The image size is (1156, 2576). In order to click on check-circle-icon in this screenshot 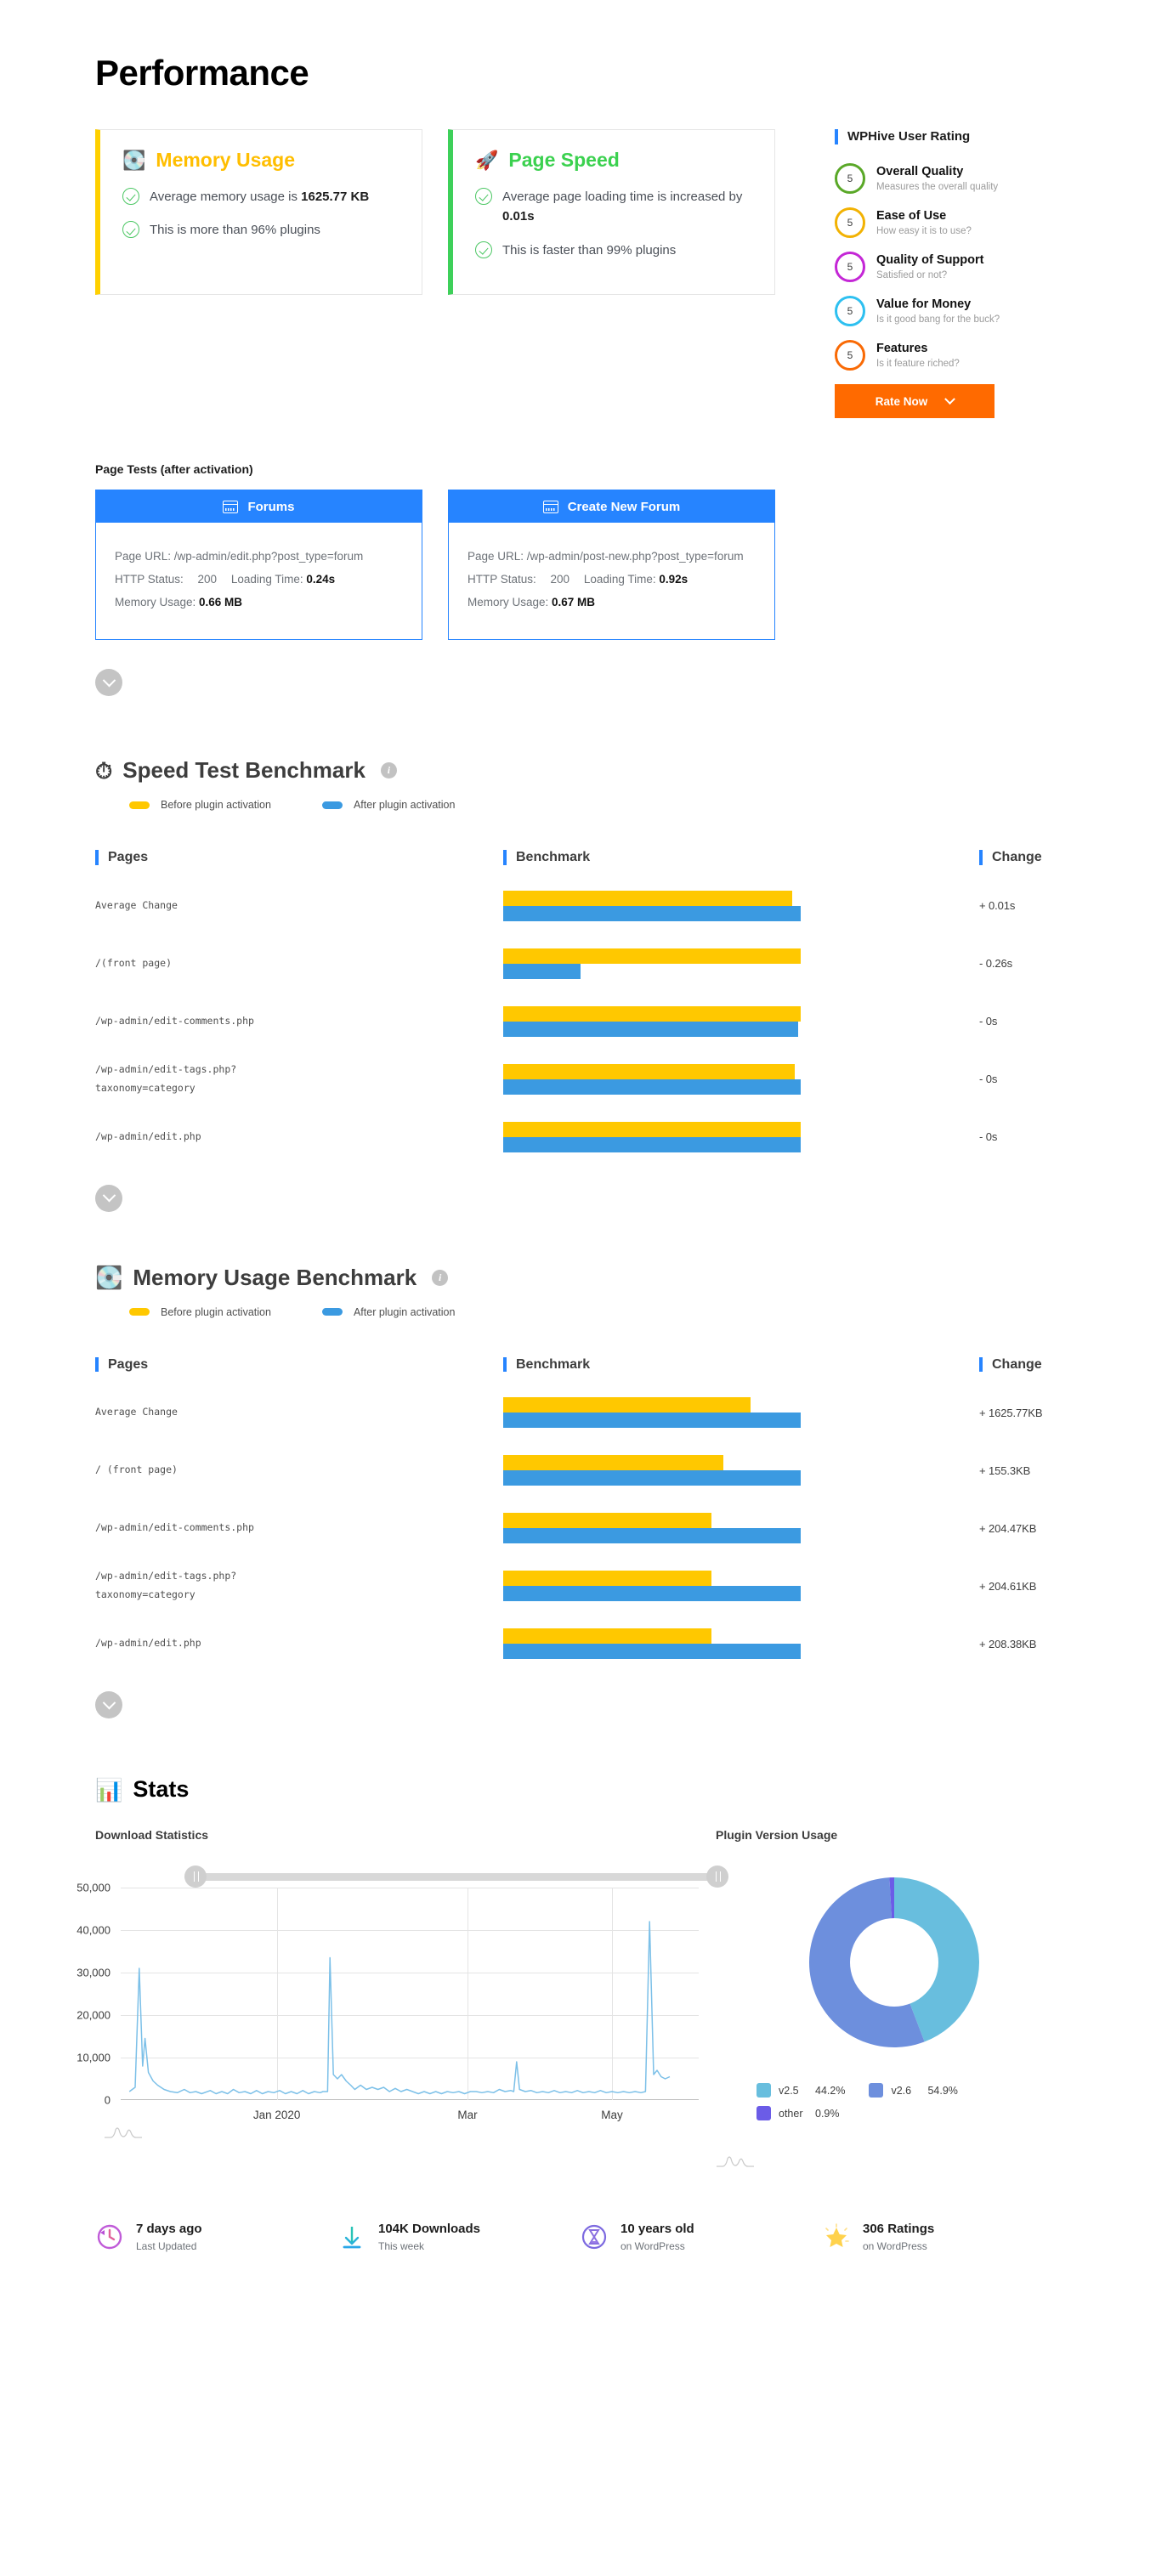, I will do `click(483, 249)`.